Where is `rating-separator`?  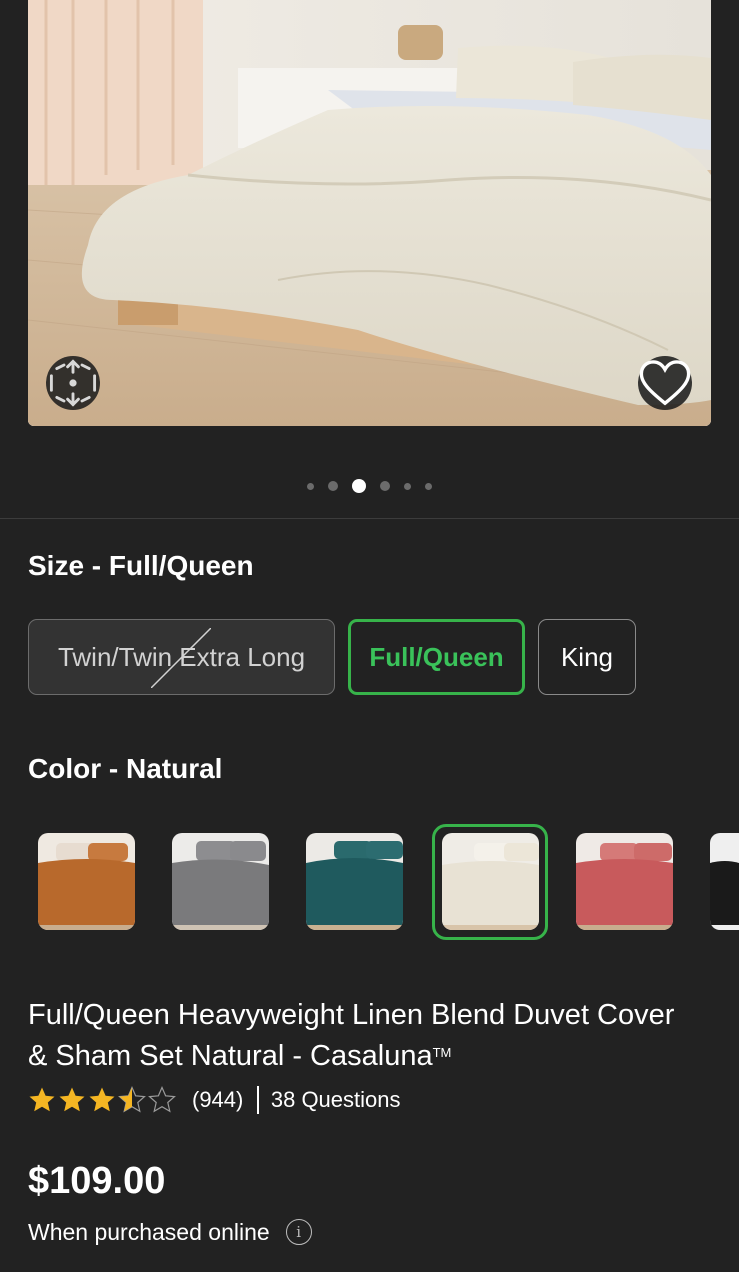
rating-separator is located at coordinates (258, 1100).